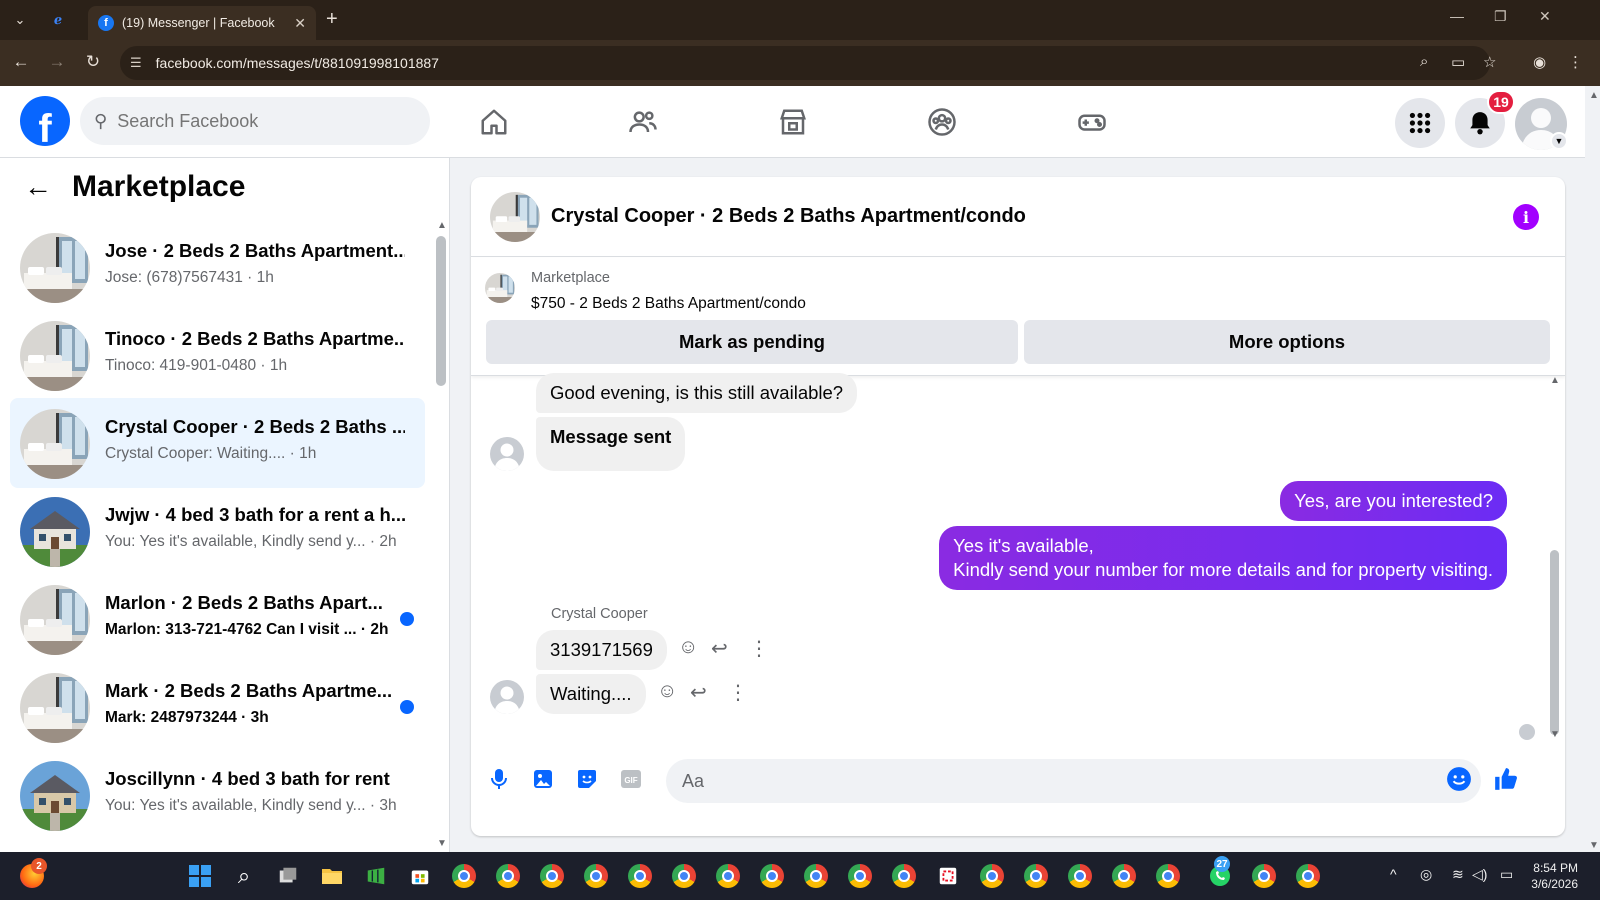 The height and width of the screenshot is (900, 1600). Describe the element at coordinates (202, 23) in the screenshot. I see `browser-tab-messenger: f (19) Messenger | Facebook ✕` at that location.